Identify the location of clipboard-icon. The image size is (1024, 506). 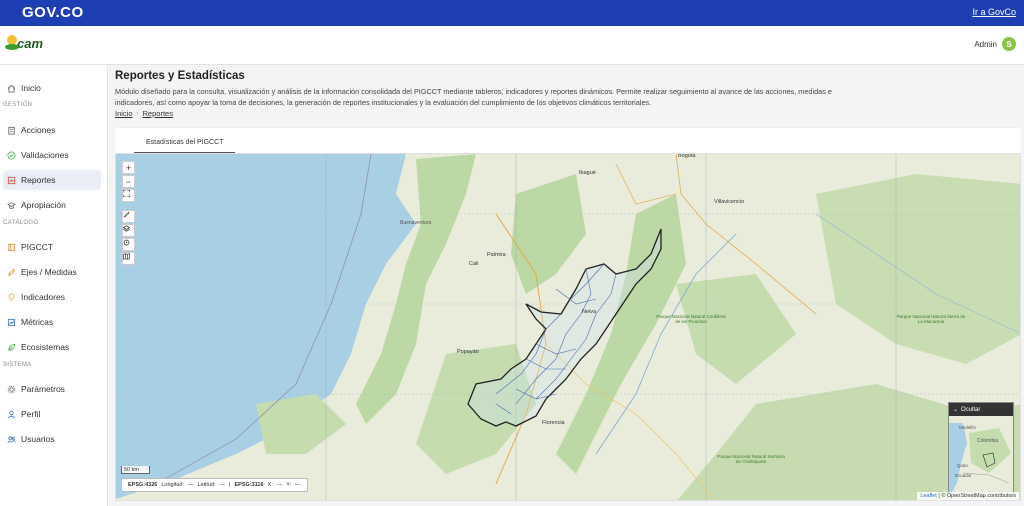
(11, 130).